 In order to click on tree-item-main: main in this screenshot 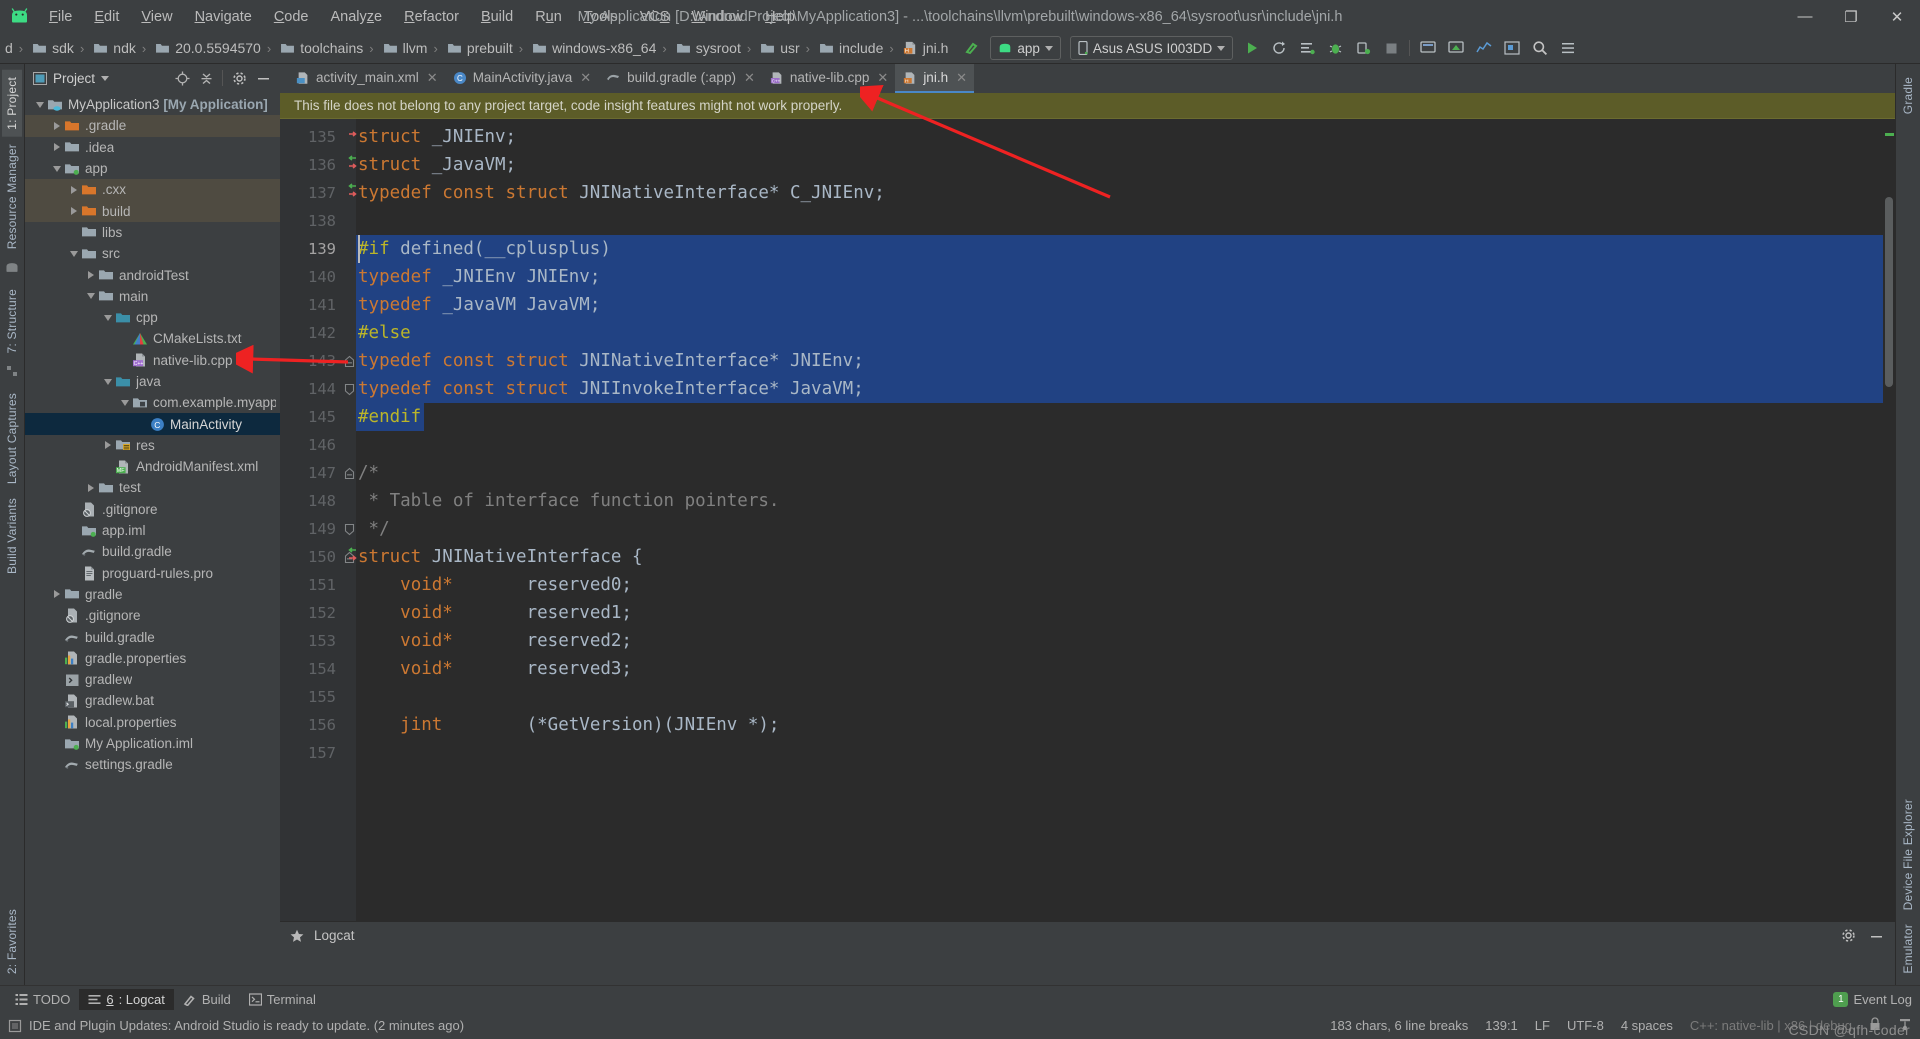, I will do `click(152, 296)`.